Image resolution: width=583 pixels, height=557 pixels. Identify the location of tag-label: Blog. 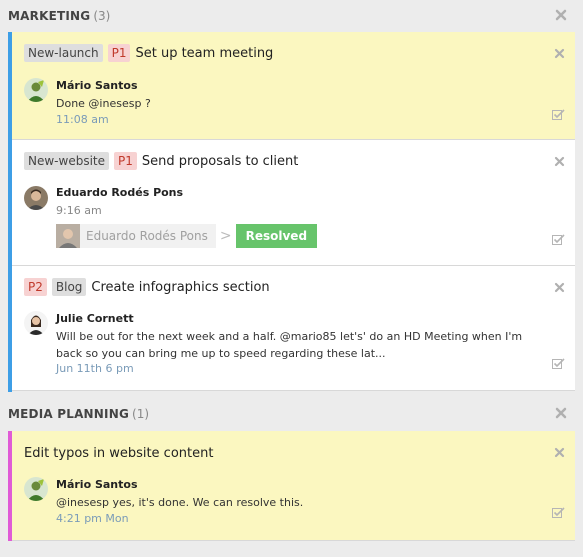
(69, 287).